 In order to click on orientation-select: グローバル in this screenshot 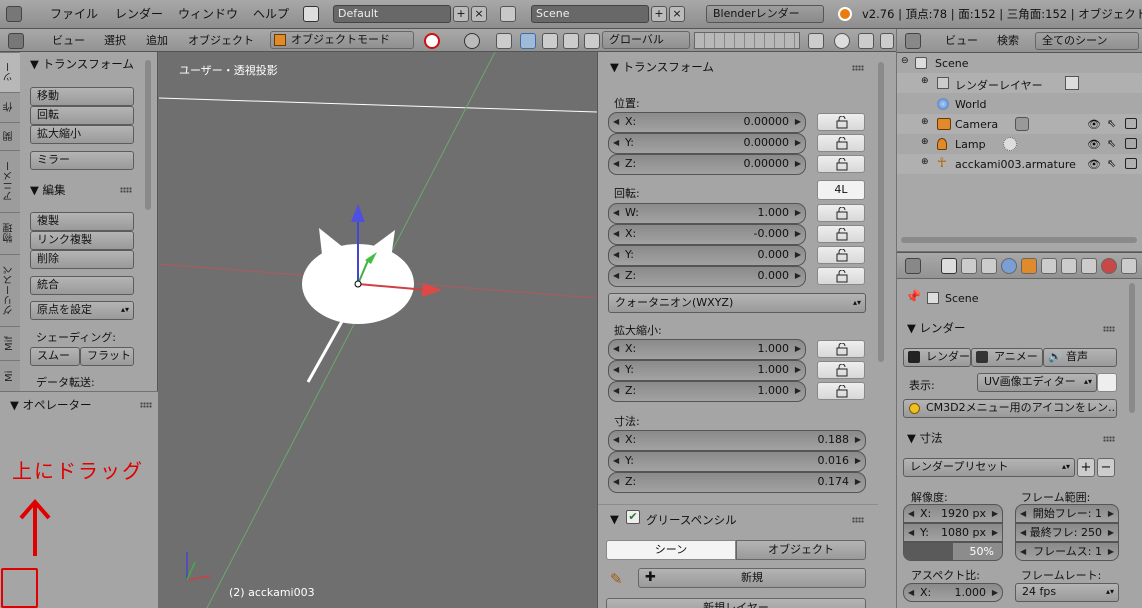, I will do `click(646, 40)`.